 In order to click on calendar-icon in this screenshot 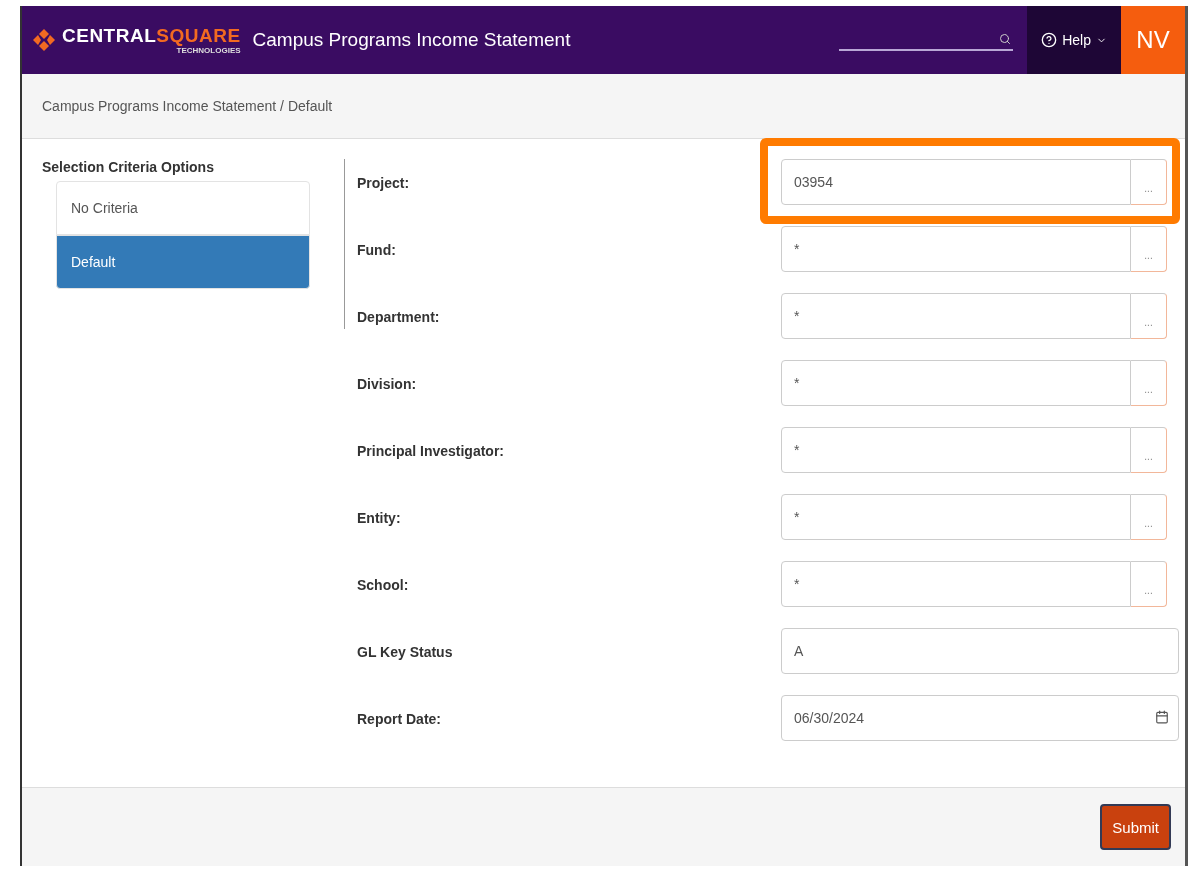, I will do `click(1162, 717)`.